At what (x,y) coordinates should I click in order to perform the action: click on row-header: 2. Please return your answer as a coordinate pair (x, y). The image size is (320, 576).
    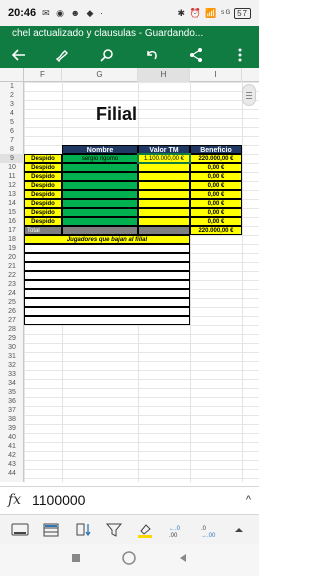
    Looking at the image, I should click on (12, 95).